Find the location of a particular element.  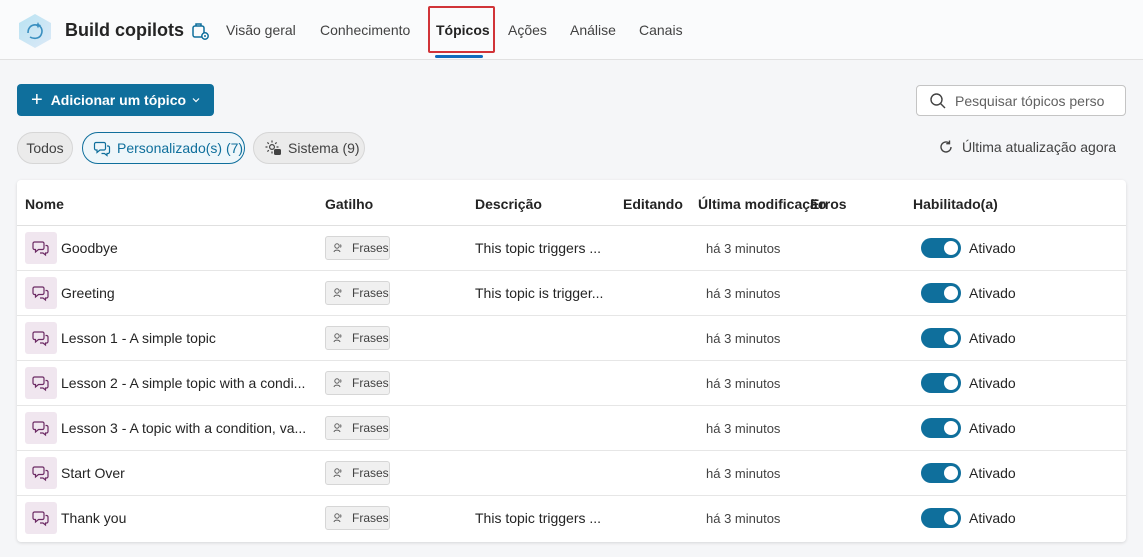

topic-name: Lesson 1 - A simple topic is located at coordinates (138, 338).